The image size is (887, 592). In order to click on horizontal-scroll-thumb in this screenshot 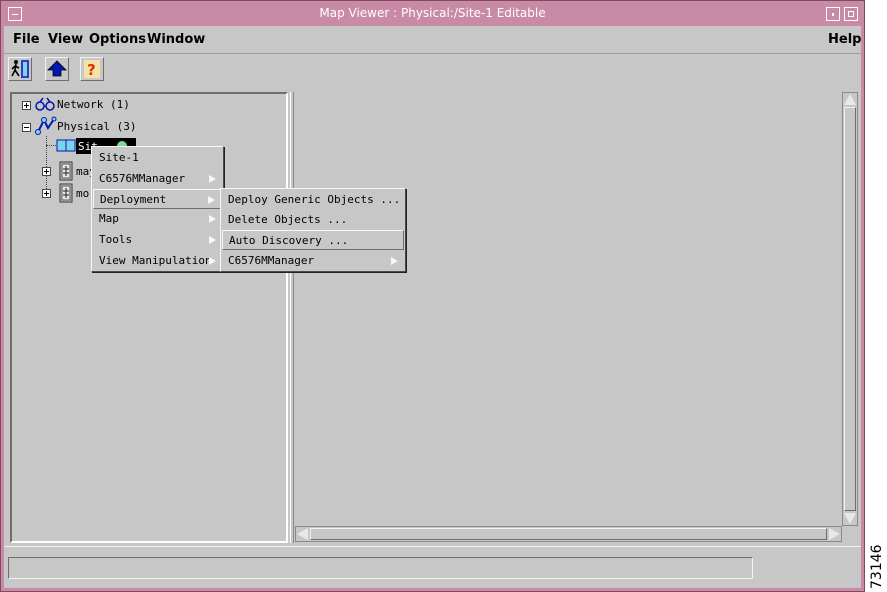, I will do `click(568, 534)`.